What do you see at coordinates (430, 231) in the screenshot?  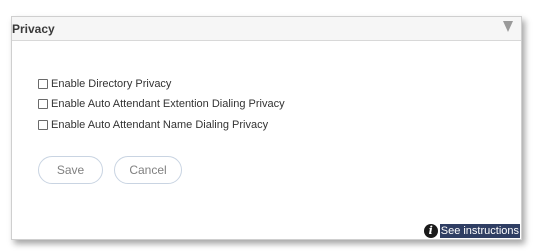 I see `info-icon: i` at bounding box center [430, 231].